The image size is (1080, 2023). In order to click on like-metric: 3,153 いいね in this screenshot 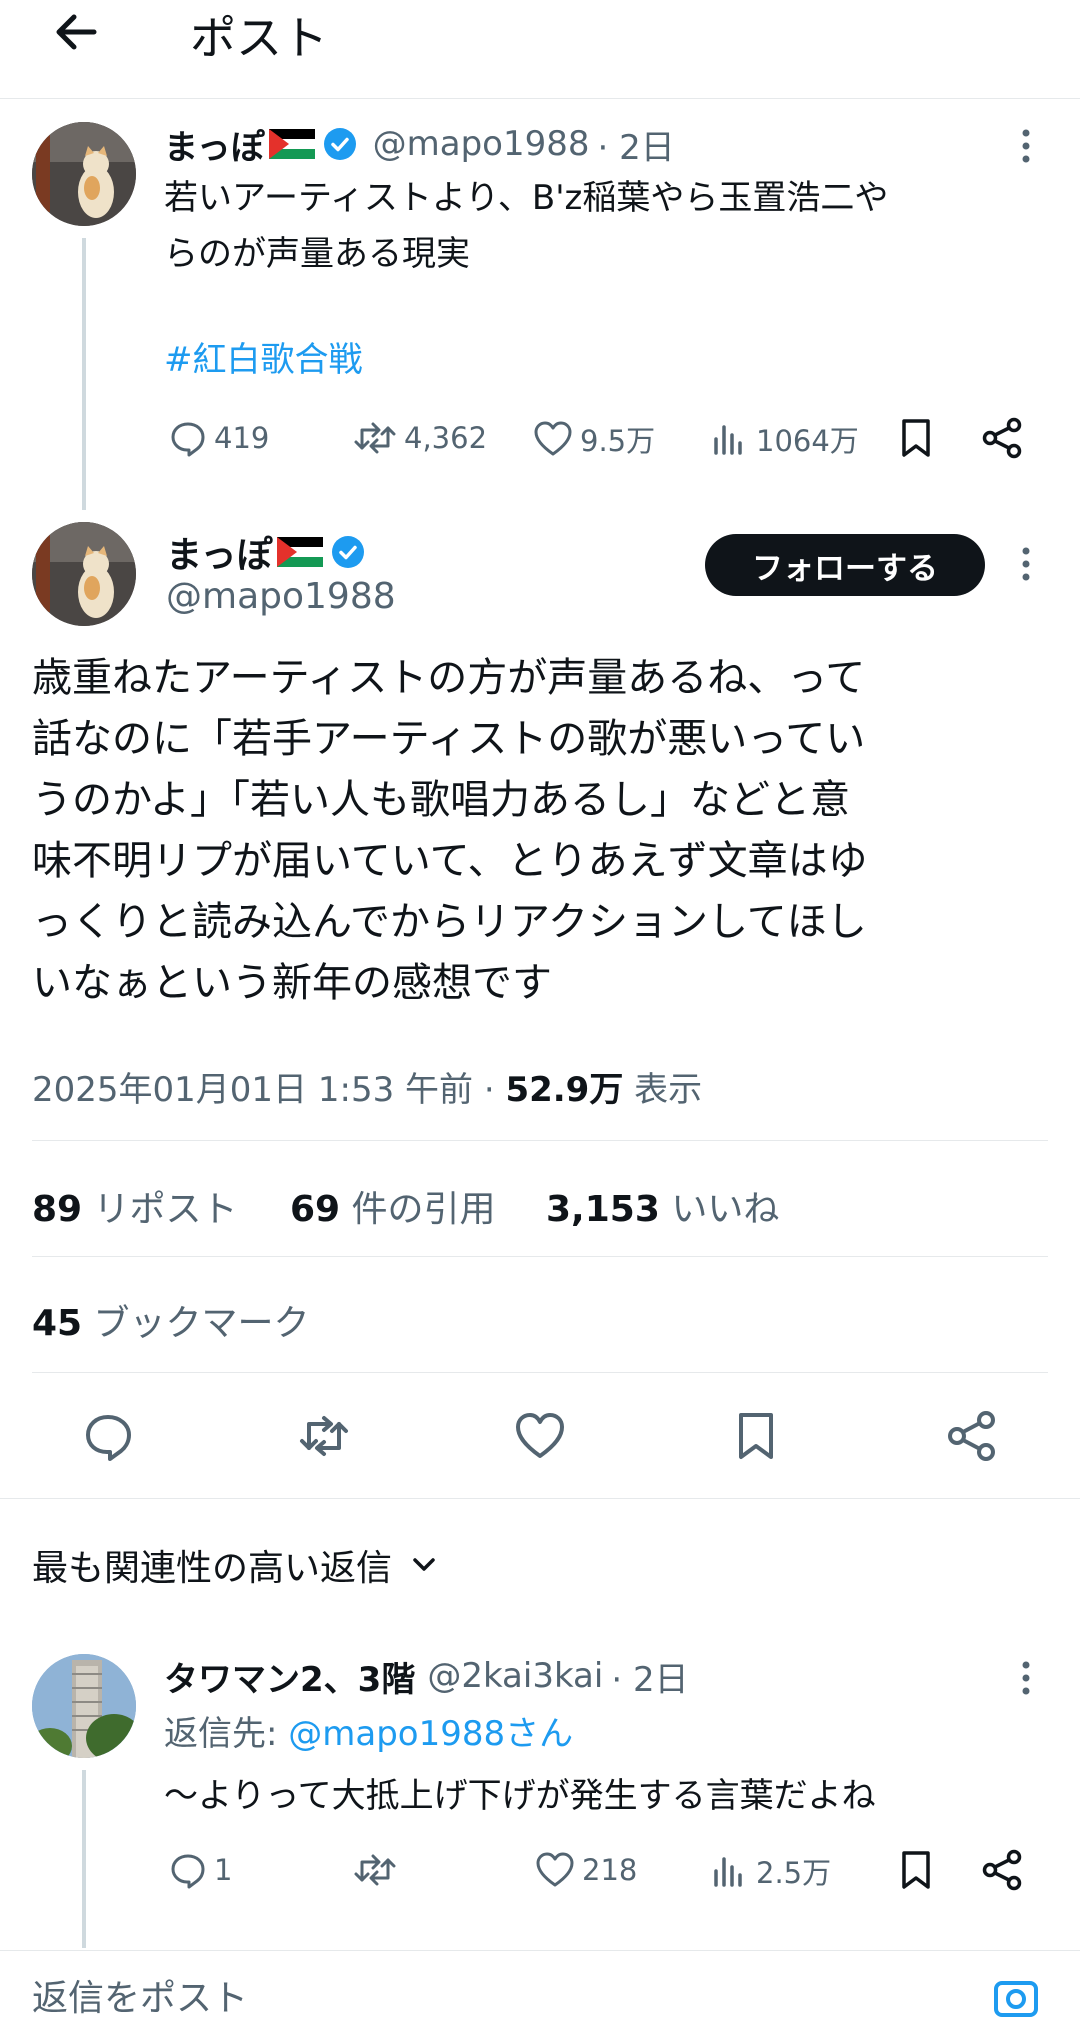, I will do `click(662, 1206)`.